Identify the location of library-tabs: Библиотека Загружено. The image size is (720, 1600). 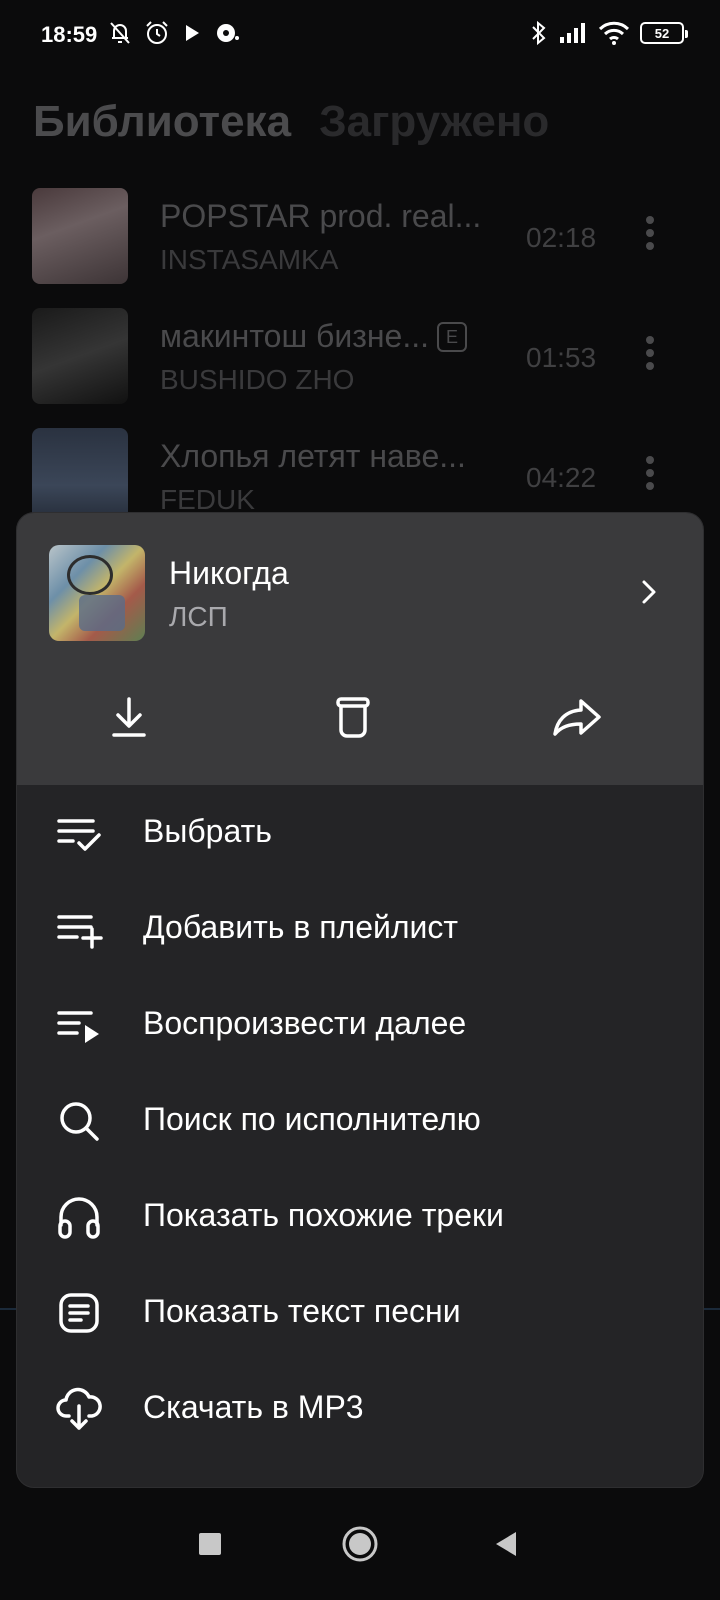
(291, 122).